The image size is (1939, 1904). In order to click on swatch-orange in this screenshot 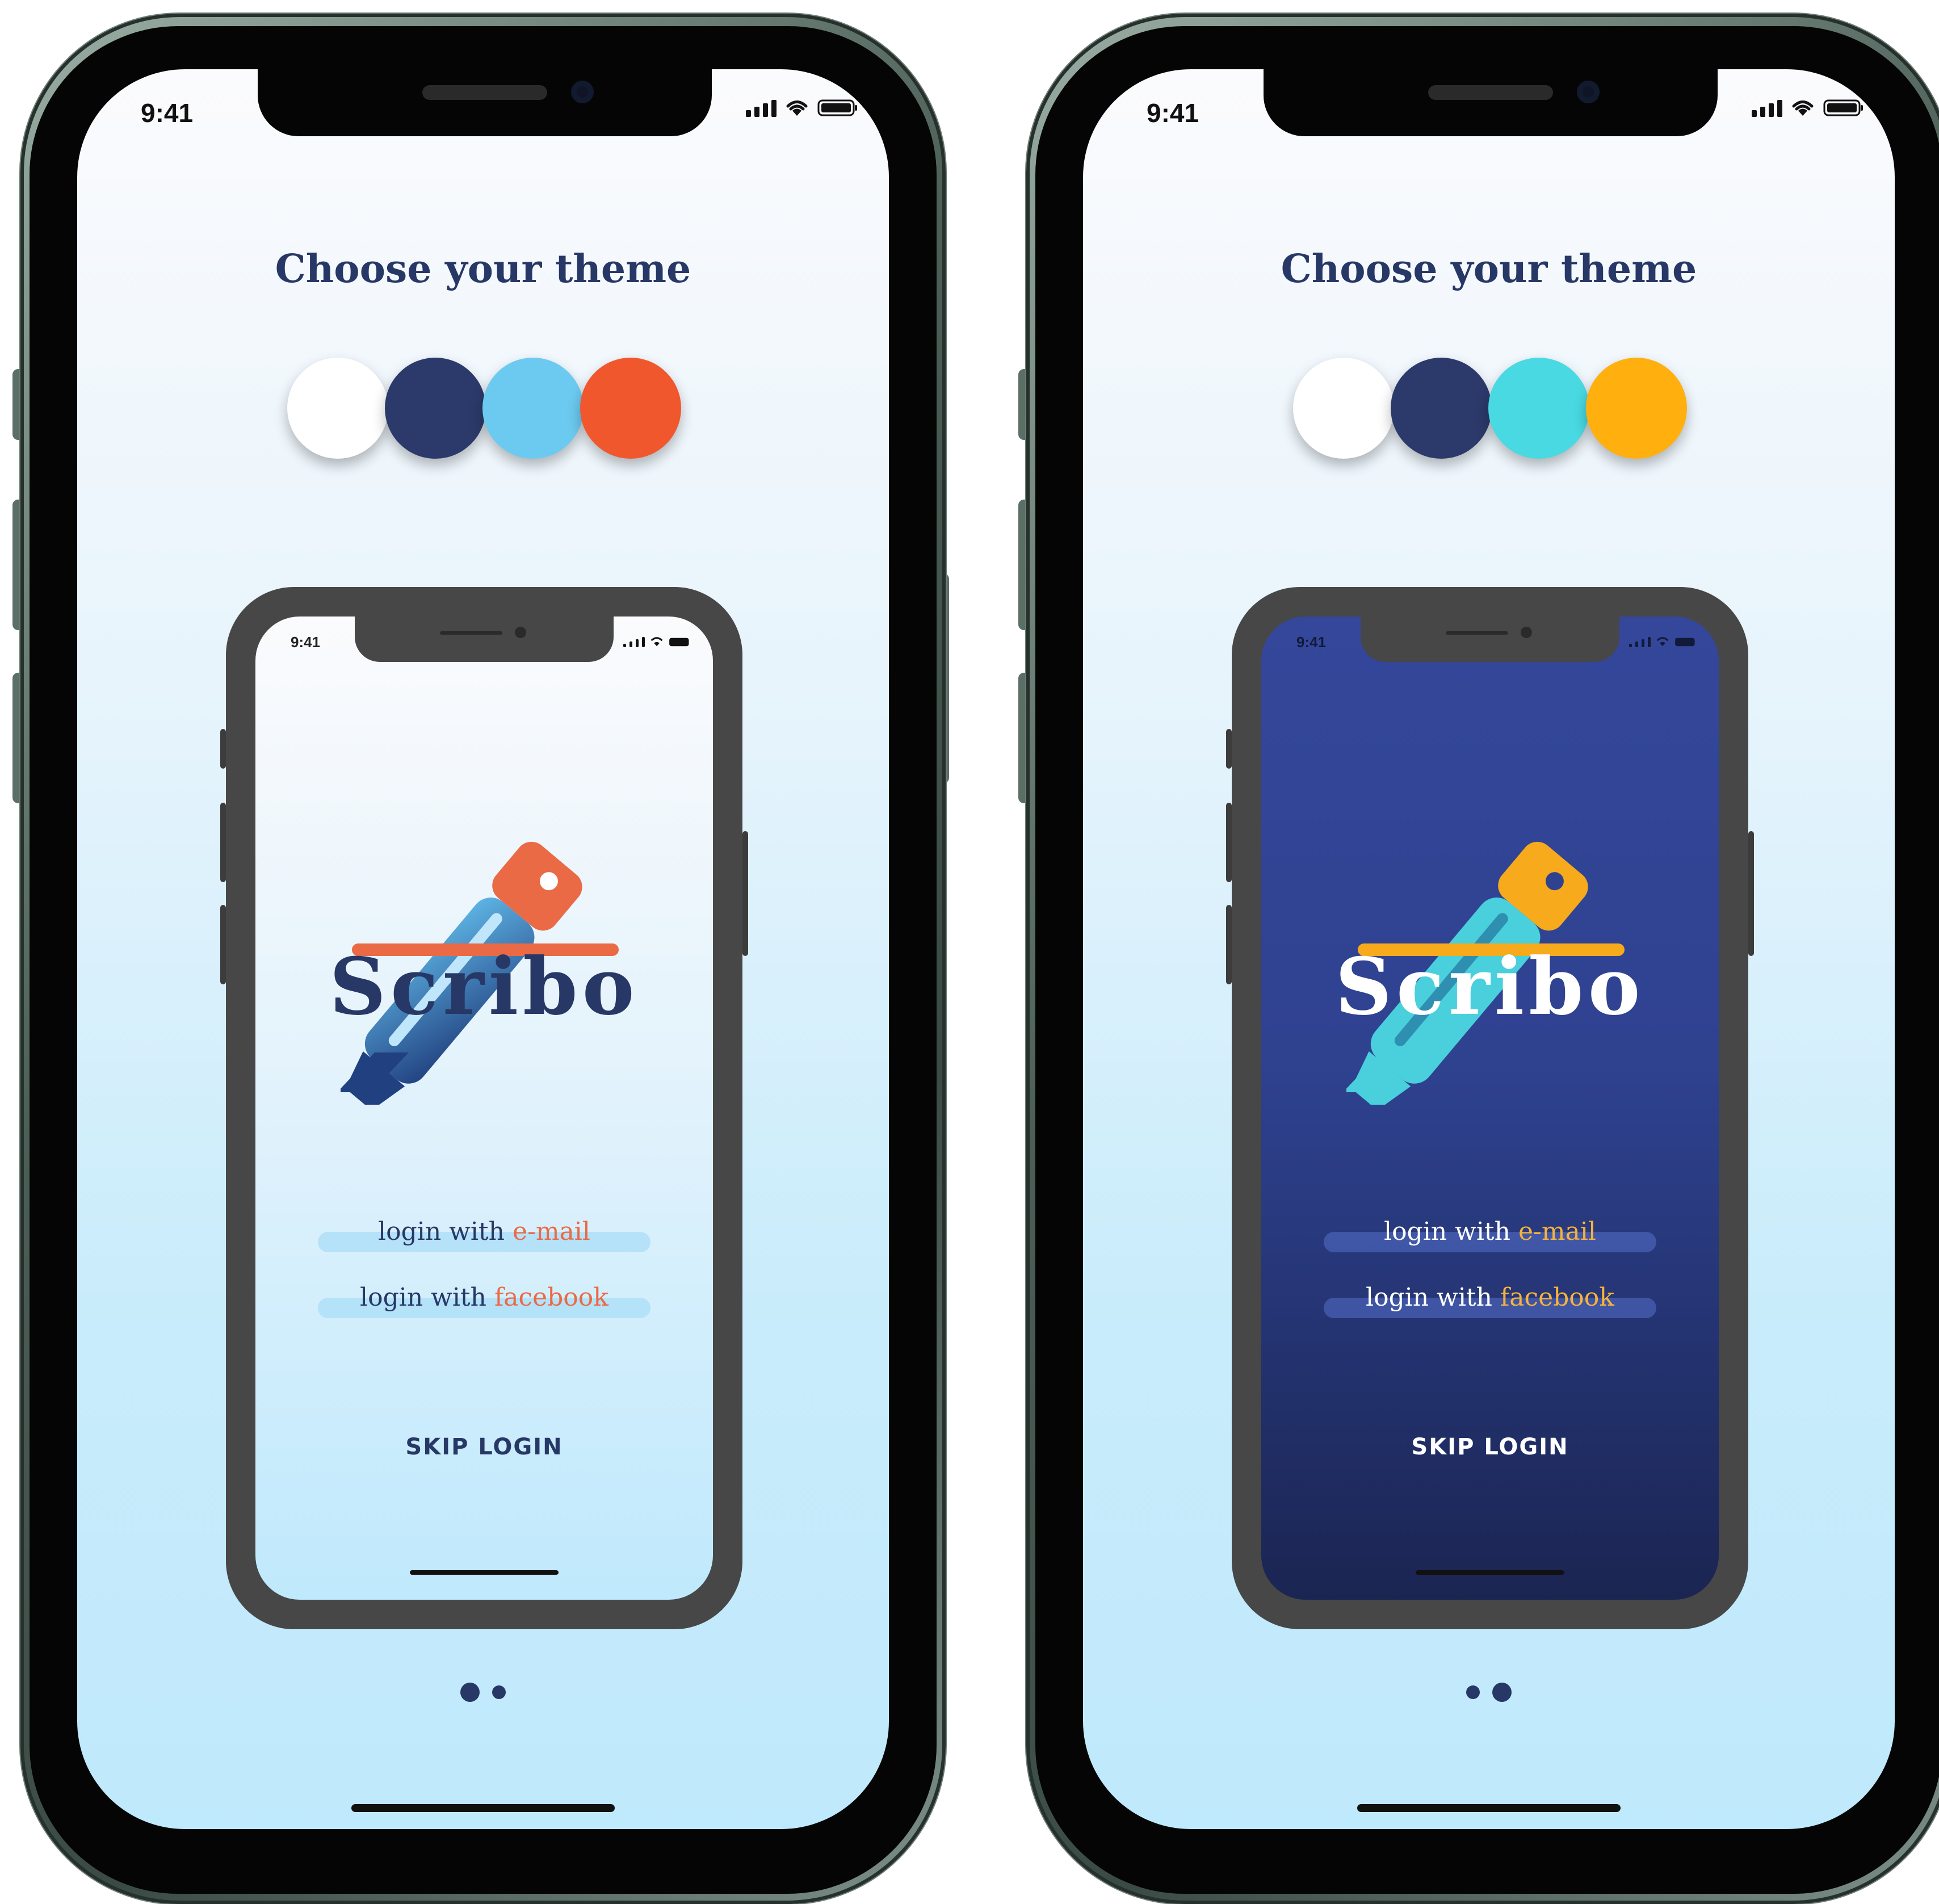, I will do `click(631, 408)`.